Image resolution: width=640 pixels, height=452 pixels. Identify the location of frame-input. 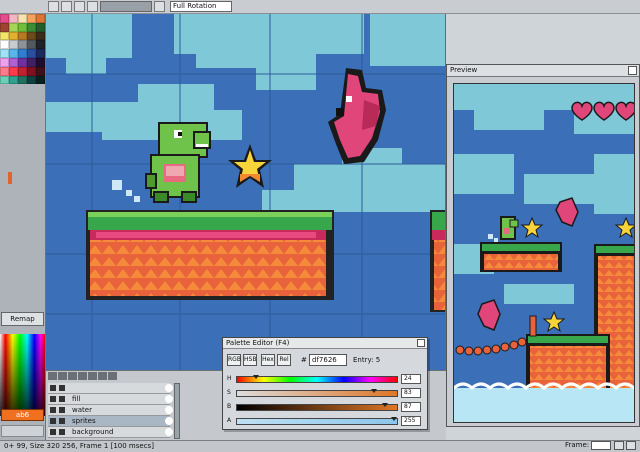
(601, 445).